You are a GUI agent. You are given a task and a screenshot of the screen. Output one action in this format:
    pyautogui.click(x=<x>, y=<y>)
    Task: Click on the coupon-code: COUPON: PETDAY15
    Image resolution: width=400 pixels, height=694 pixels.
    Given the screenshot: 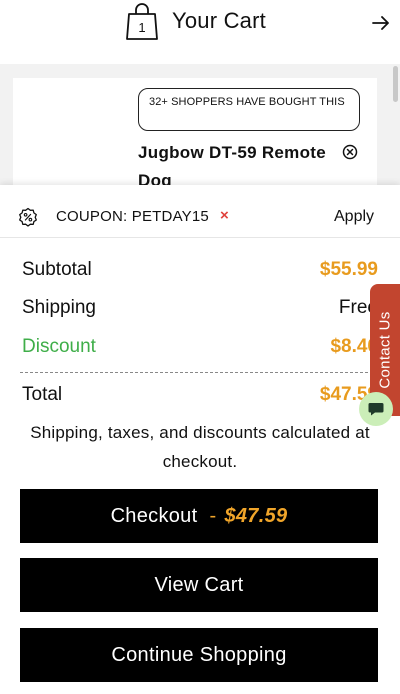 What is the action you would take?
    pyautogui.click(x=132, y=216)
    